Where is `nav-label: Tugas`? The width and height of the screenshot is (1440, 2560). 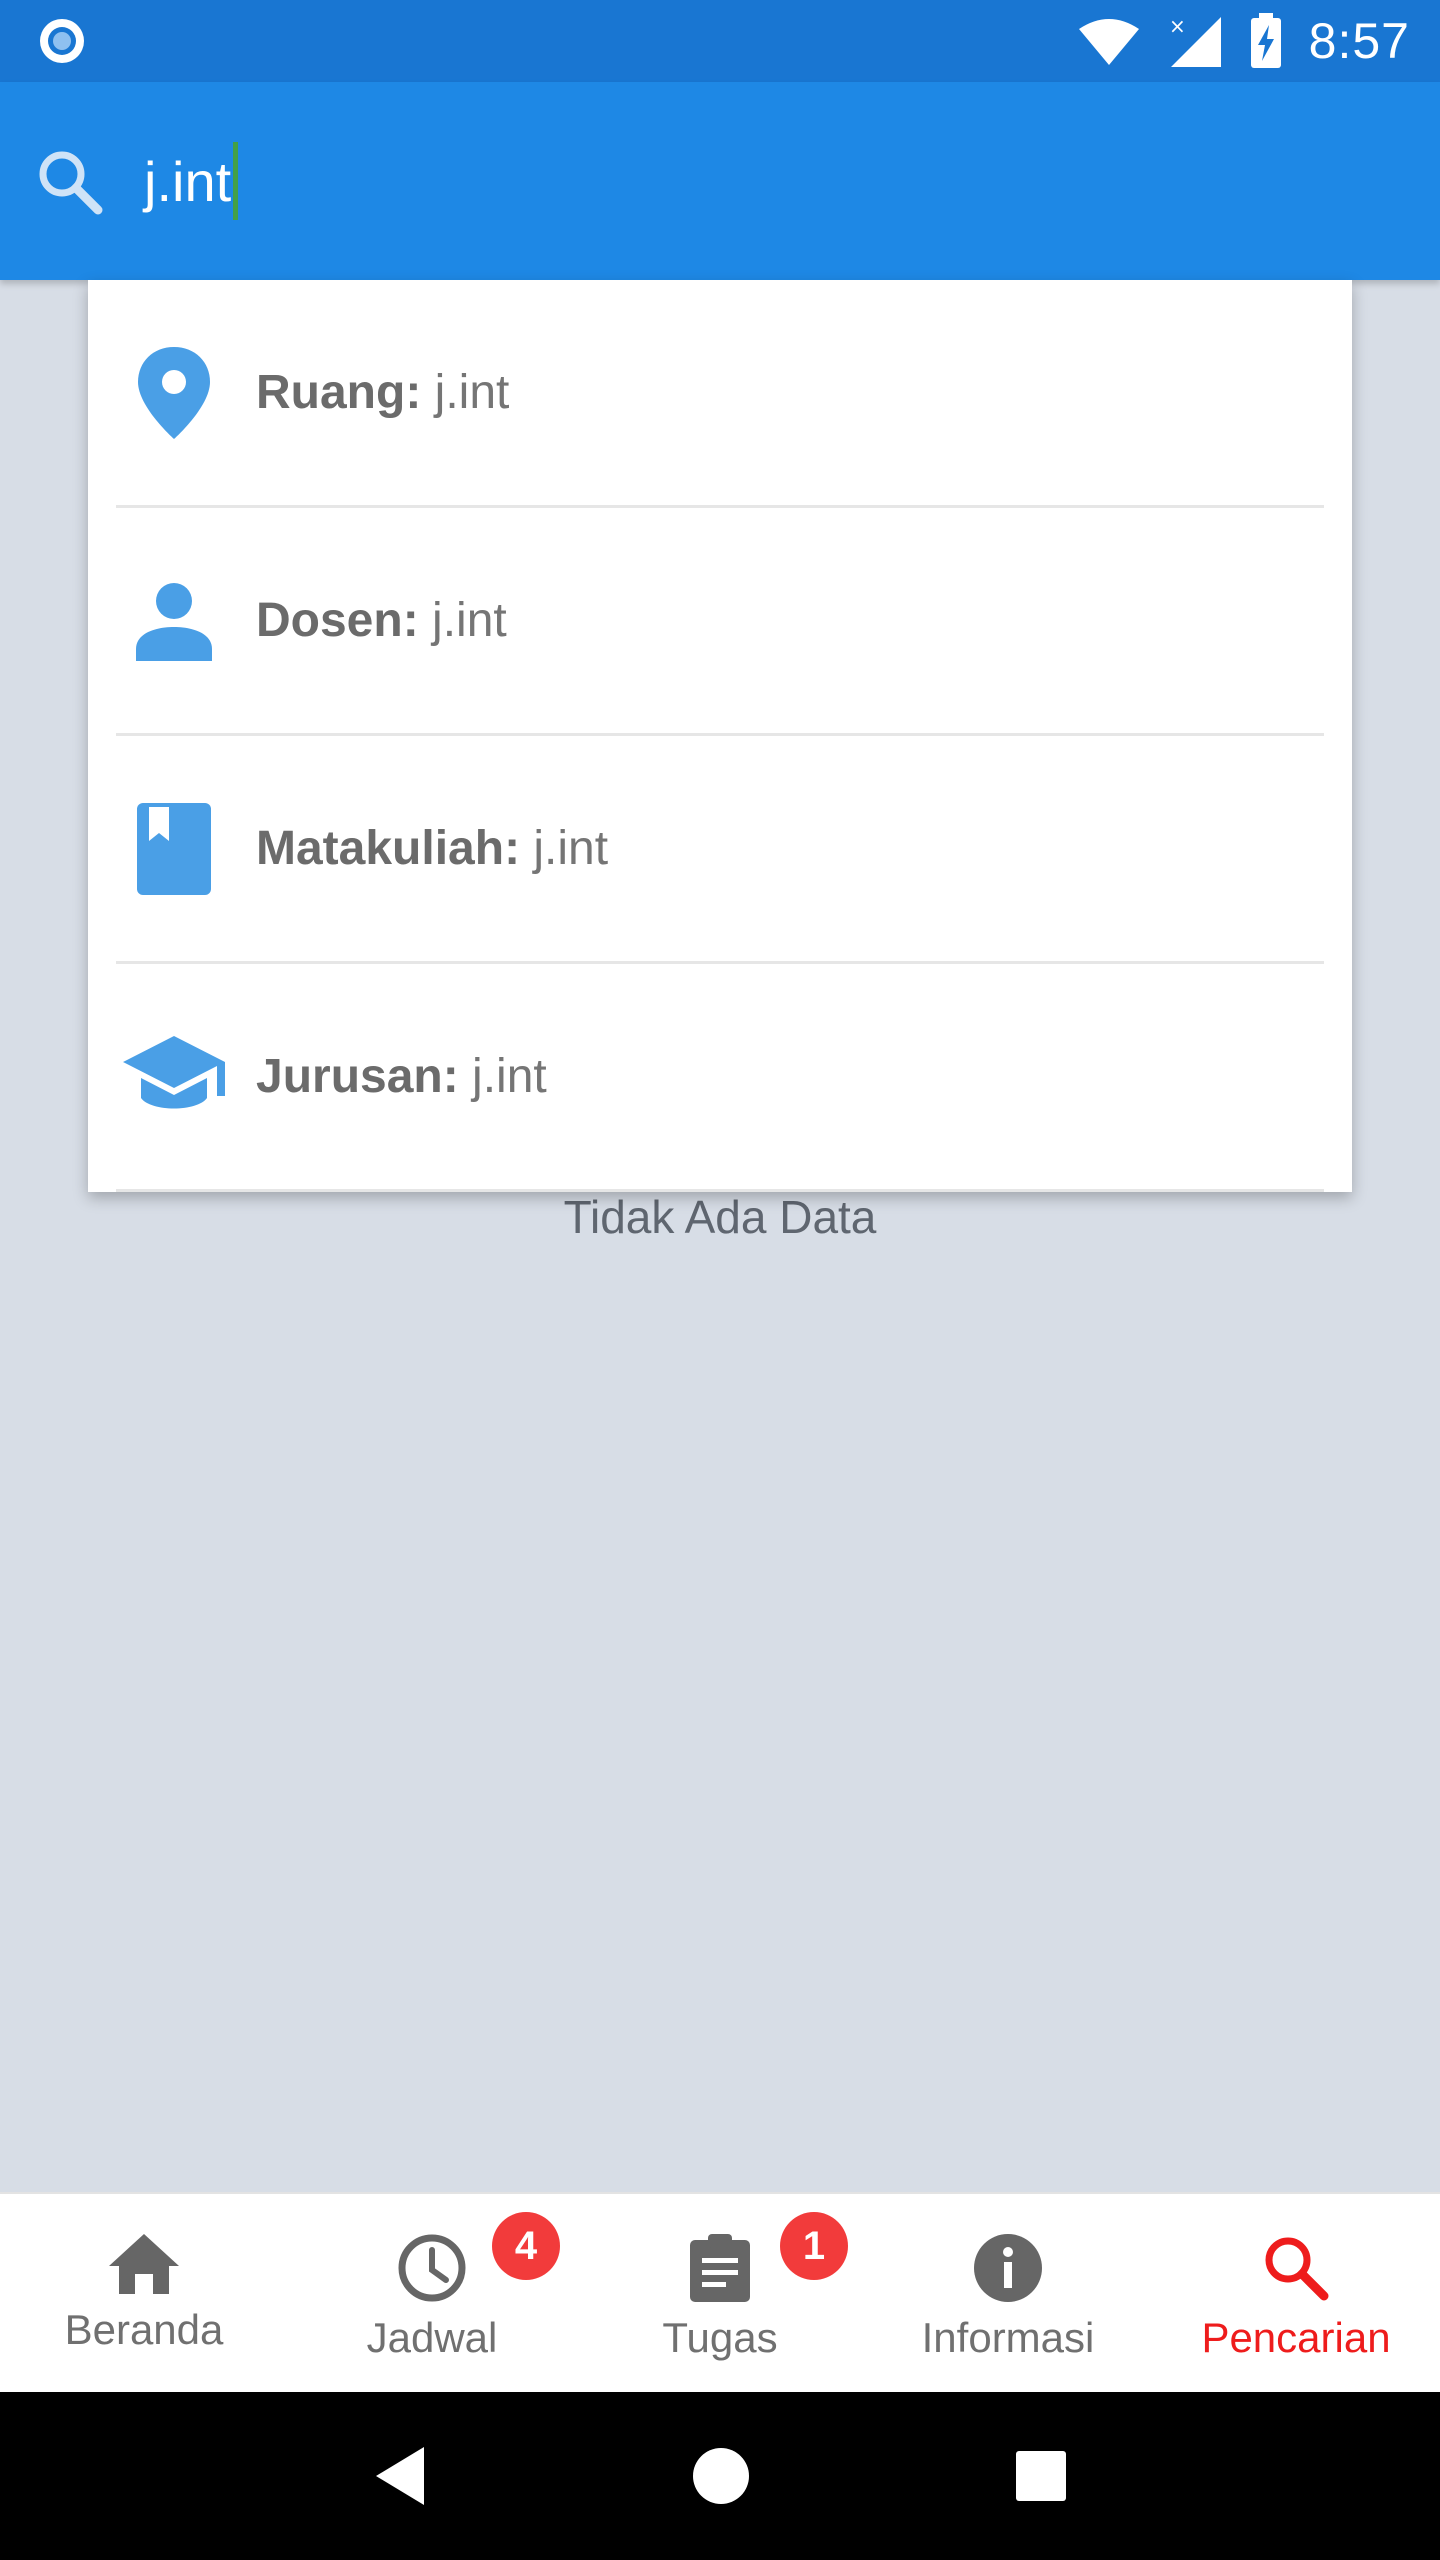 nav-label: Tugas is located at coordinates (720, 2337).